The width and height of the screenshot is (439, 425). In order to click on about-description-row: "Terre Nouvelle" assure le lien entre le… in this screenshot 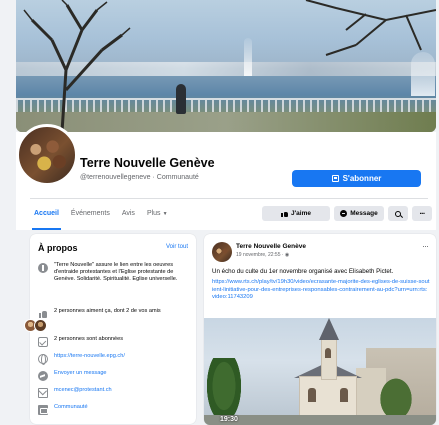, I will do `click(114, 273)`.